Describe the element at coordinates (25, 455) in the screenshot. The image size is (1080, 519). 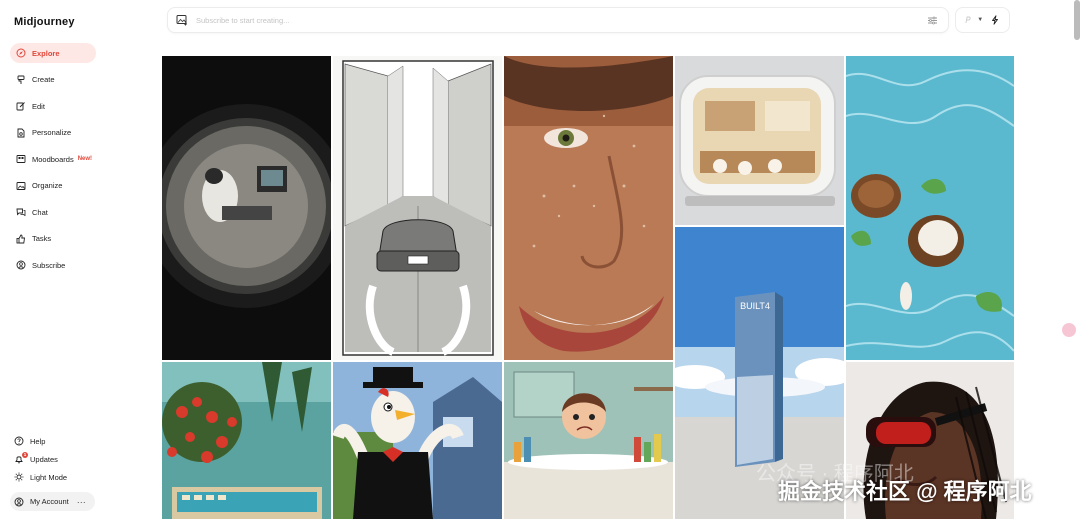
I see `updates-count-badge: 1` at that location.